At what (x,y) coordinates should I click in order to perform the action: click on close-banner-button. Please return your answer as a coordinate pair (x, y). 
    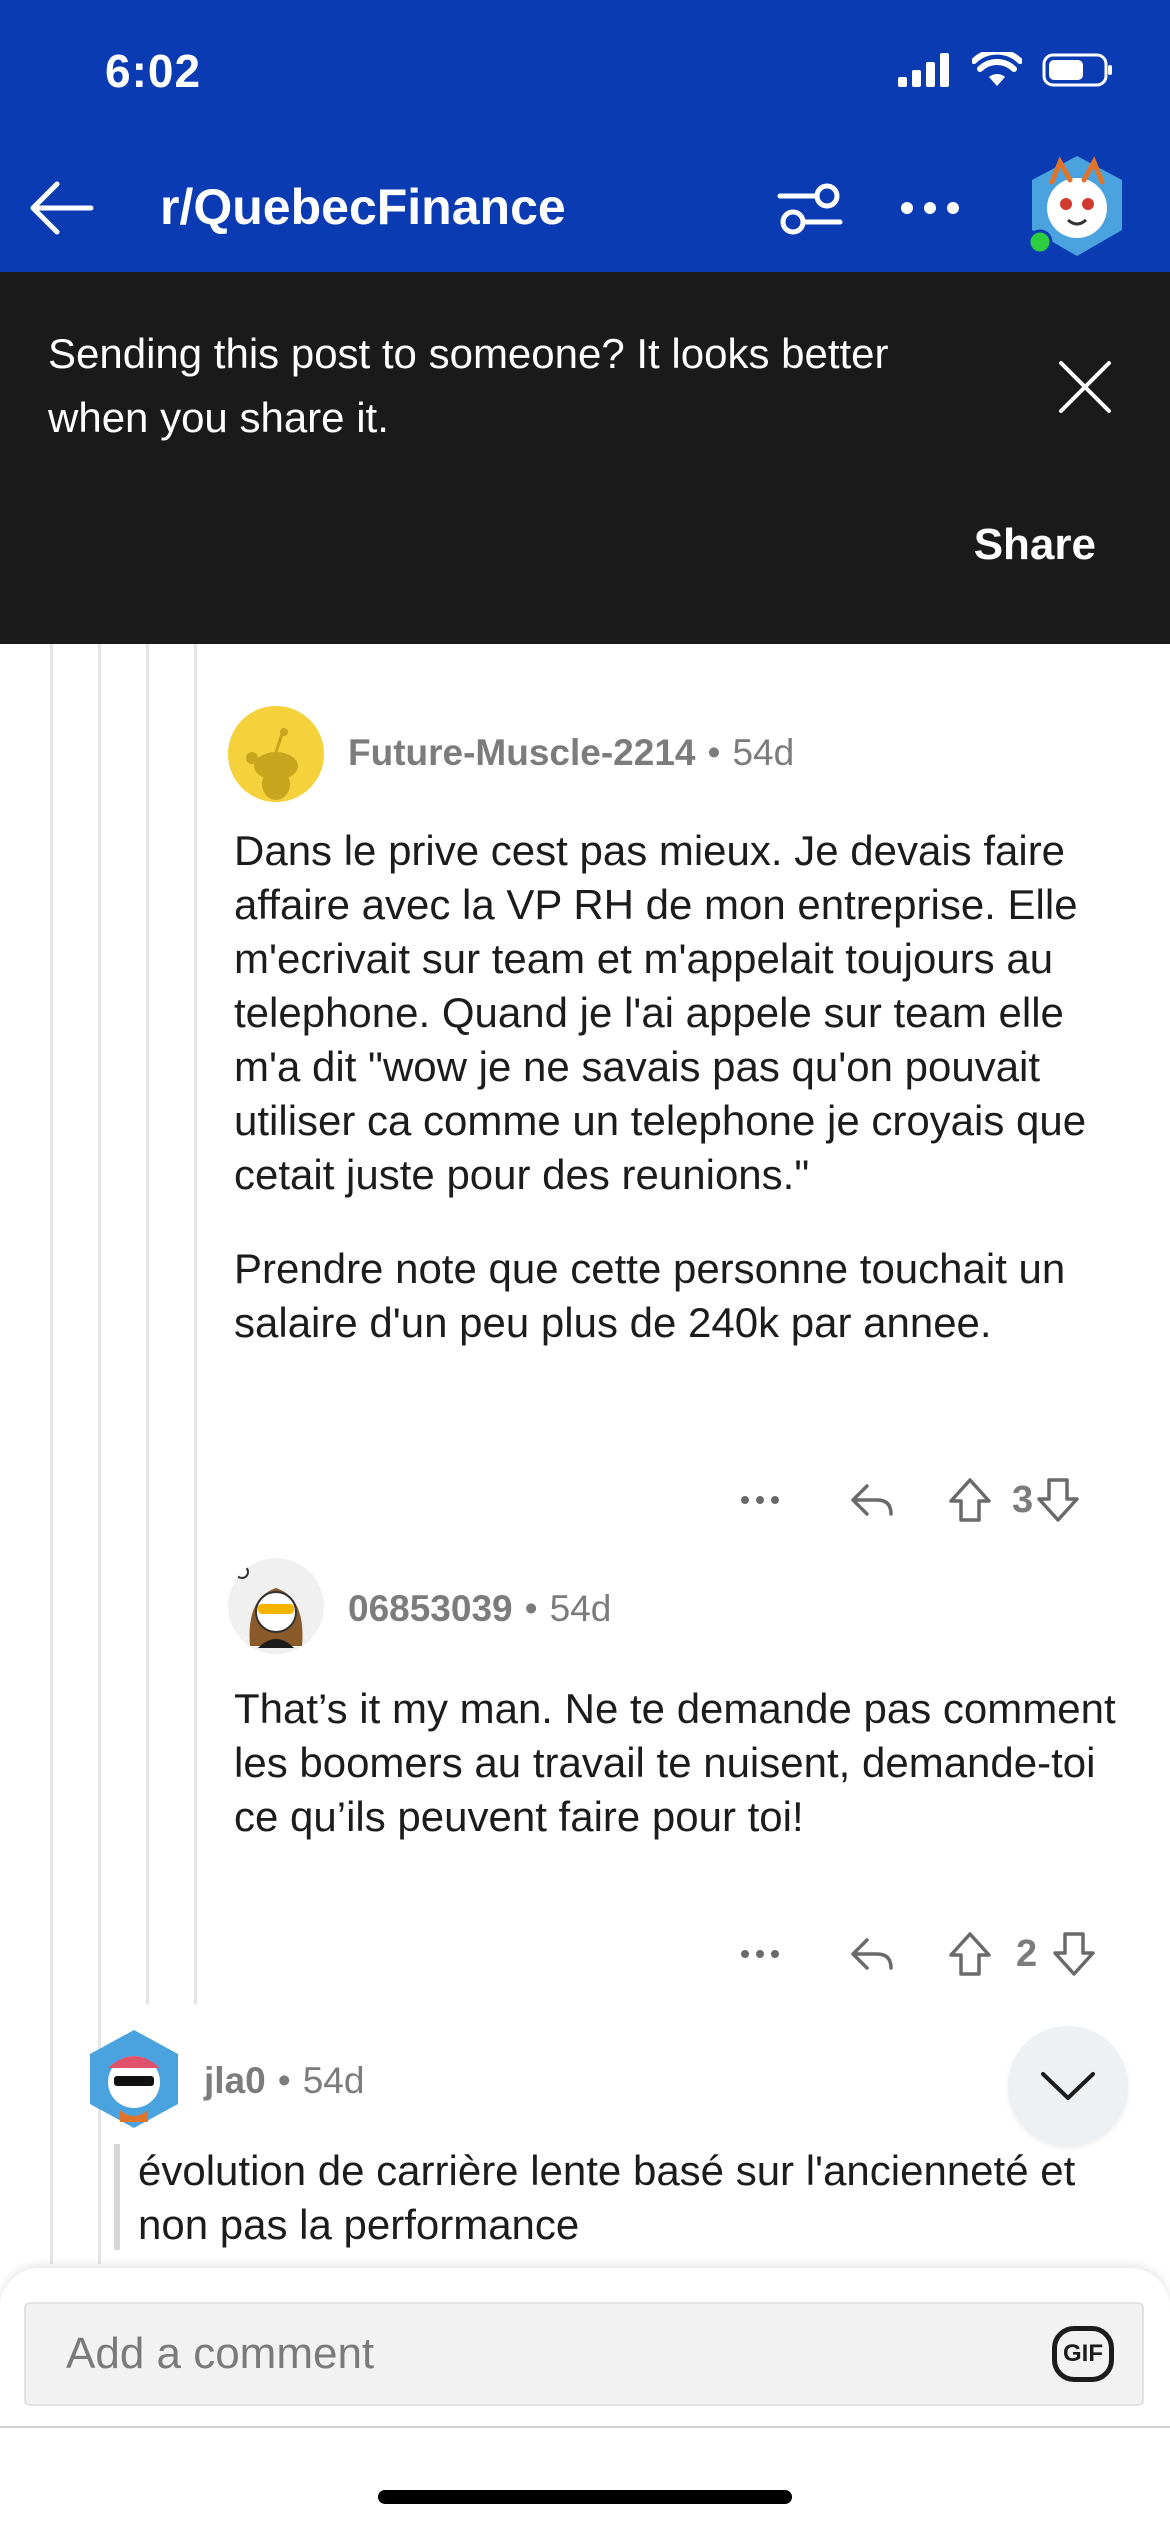
    Looking at the image, I should click on (1085, 387).